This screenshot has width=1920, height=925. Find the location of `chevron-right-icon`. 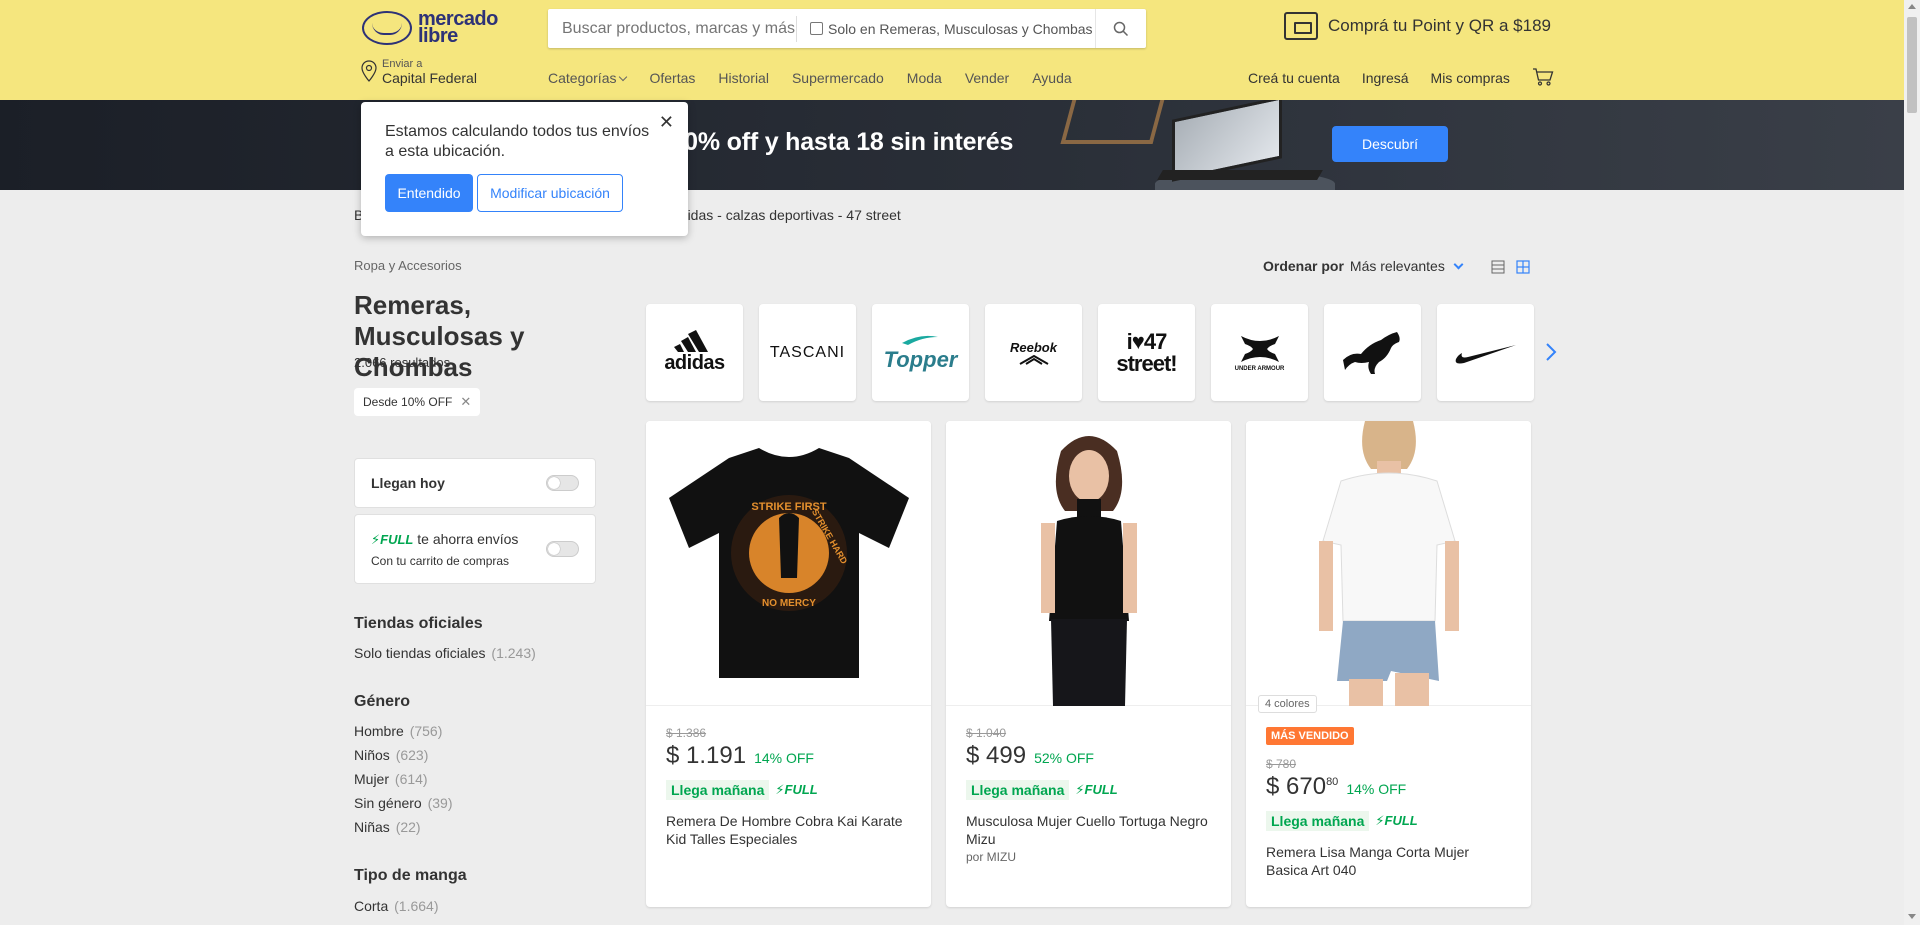

chevron-right-icon is located at coordinates (1551, 352).